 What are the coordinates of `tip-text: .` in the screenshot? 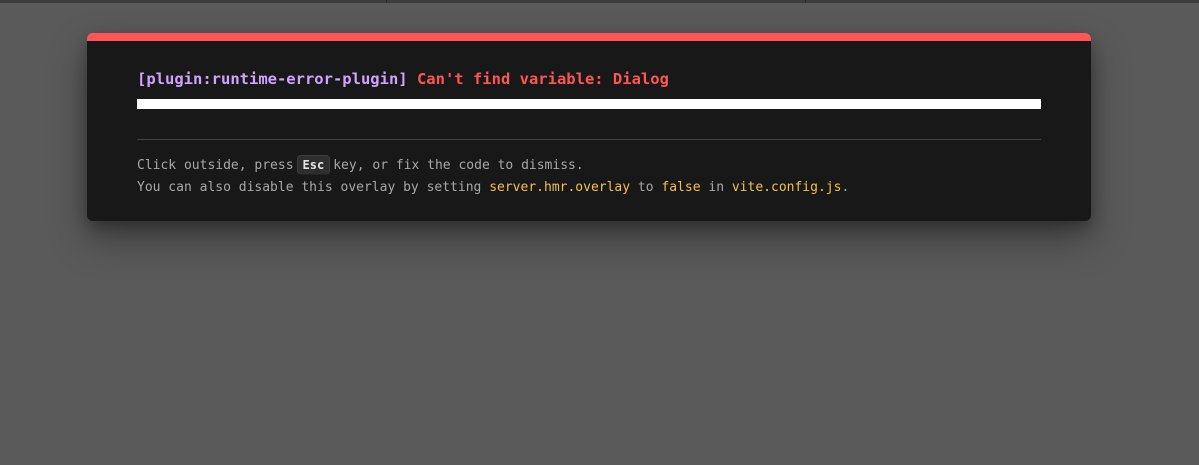 It's located at (845, 187).